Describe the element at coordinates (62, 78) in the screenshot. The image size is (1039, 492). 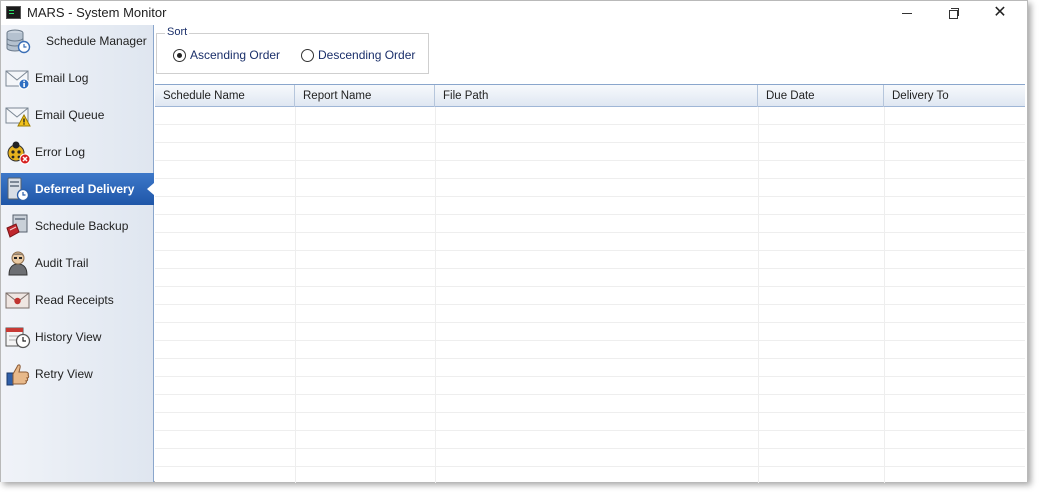
I see `sidebar-item-label: Email Log` at that location.